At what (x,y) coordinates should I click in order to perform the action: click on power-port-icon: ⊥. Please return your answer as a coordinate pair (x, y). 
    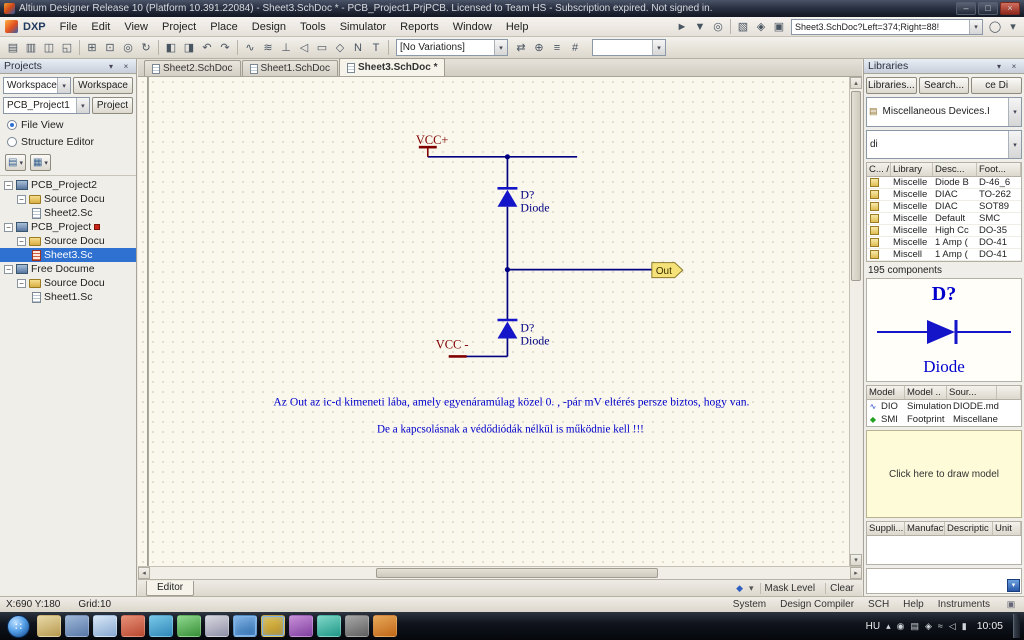
    Looking at the image, I should click on (286, 47).